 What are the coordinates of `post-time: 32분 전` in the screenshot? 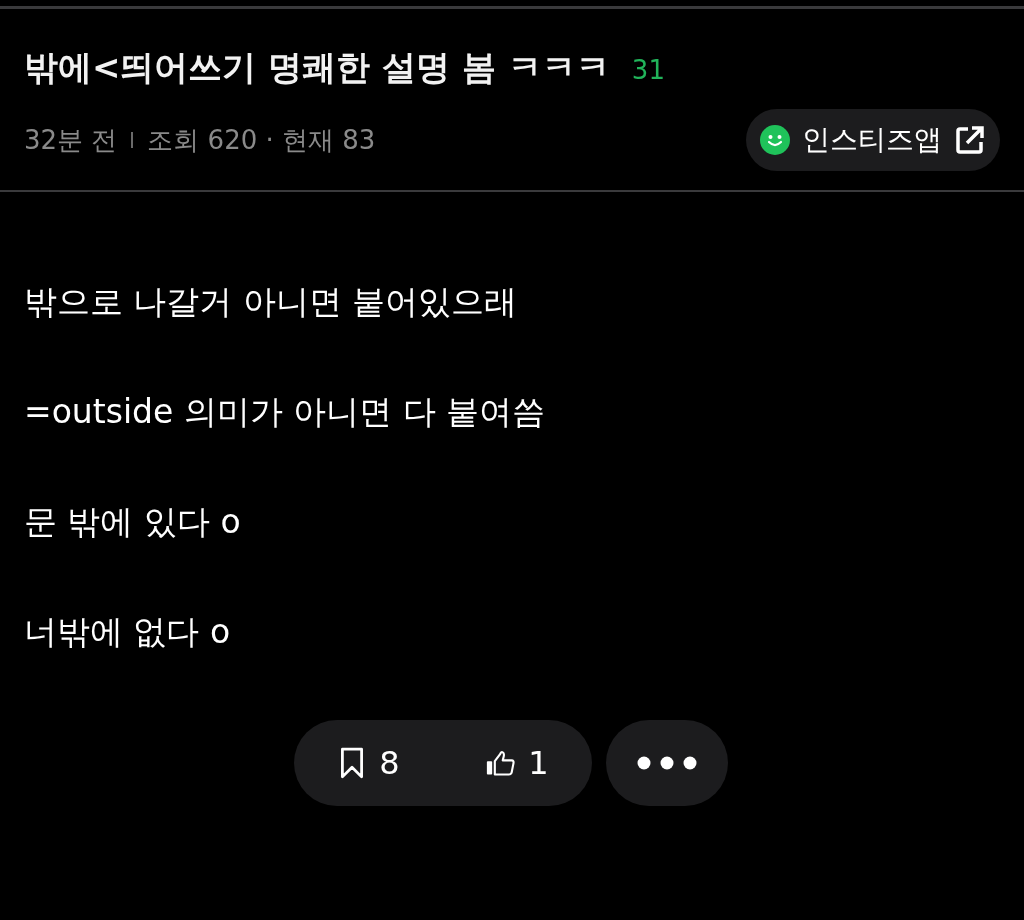 It's located at (71, 140).